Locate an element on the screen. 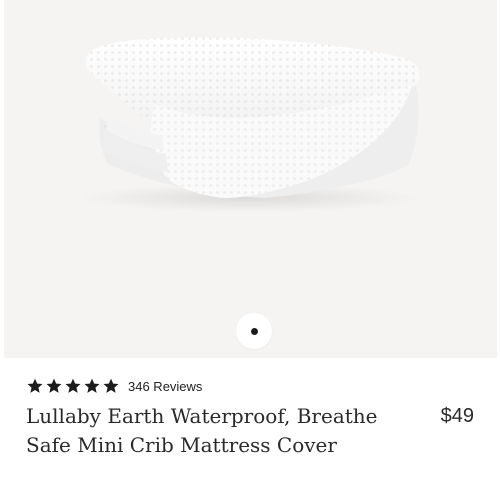 The height and width of the screenshot is (500, 500). carousel-pagination is located at coordinates (254, 331).